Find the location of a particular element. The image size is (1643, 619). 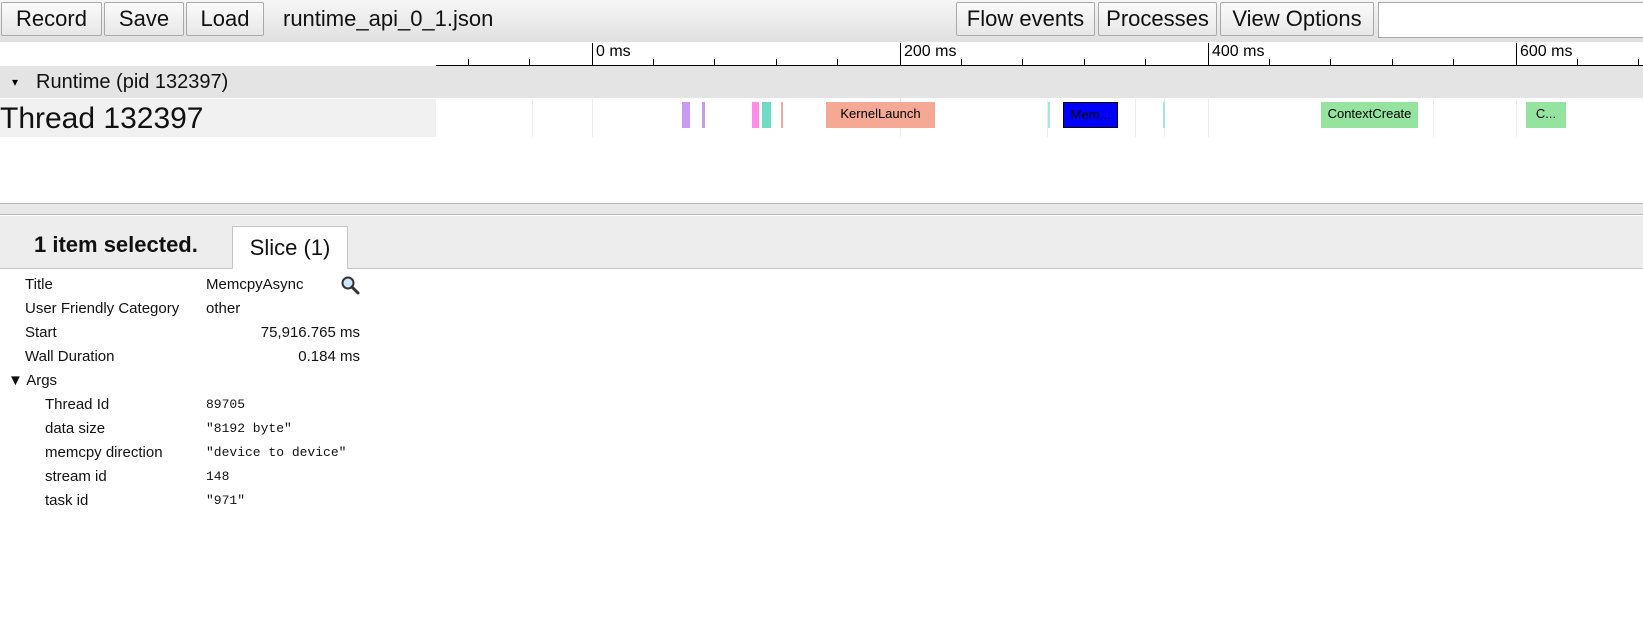

load-button: Load is located at coordinates (225, 19).